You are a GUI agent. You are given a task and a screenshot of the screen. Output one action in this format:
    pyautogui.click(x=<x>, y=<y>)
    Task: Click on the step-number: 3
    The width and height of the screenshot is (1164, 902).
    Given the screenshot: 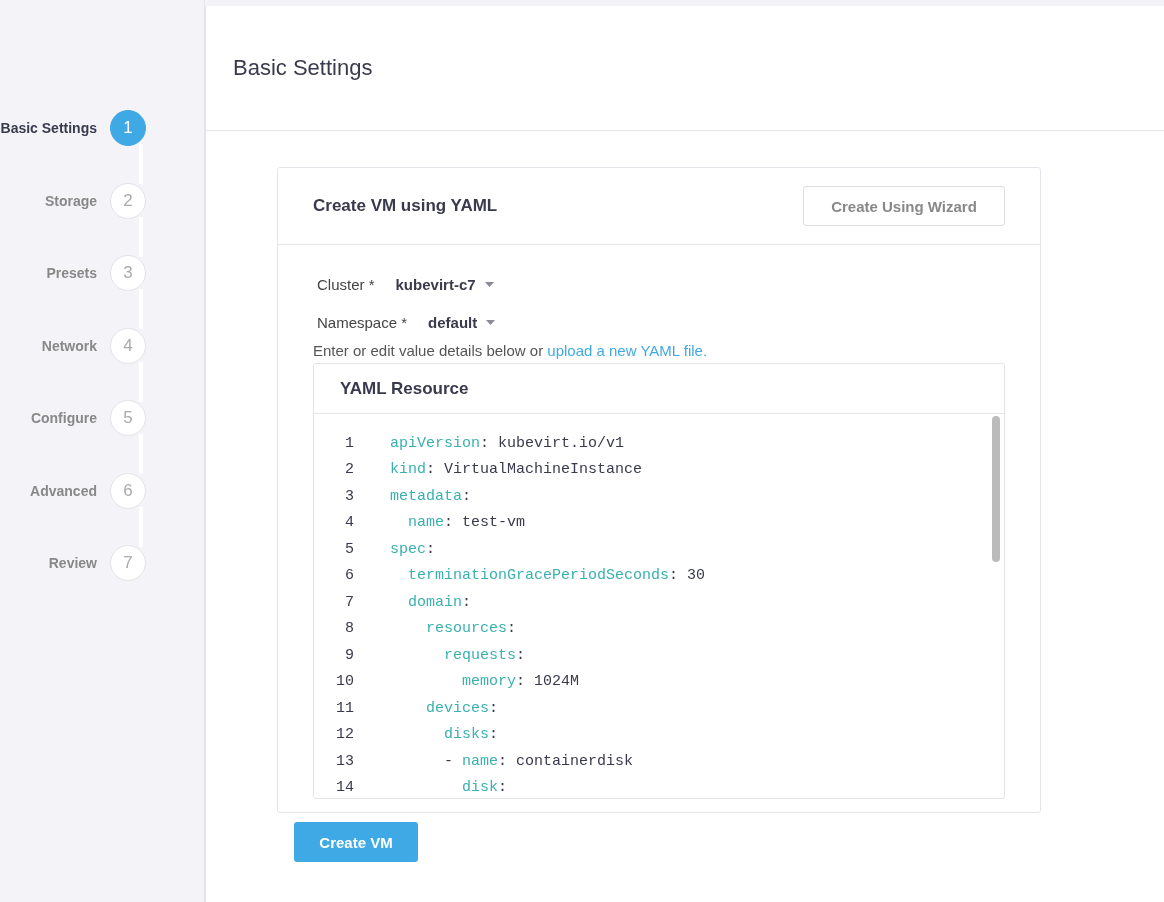 What is the action you would take?
    pyautogui.click(x=128, y=273)
    